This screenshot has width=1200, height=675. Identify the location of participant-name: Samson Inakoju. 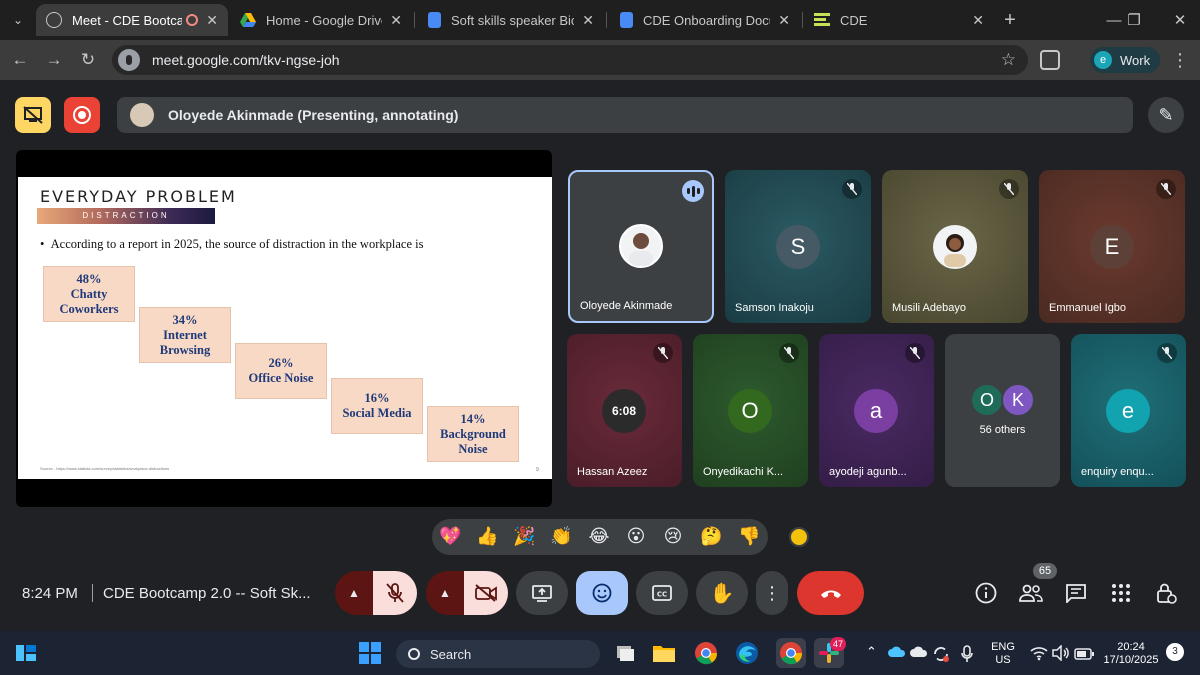
(774, 308).